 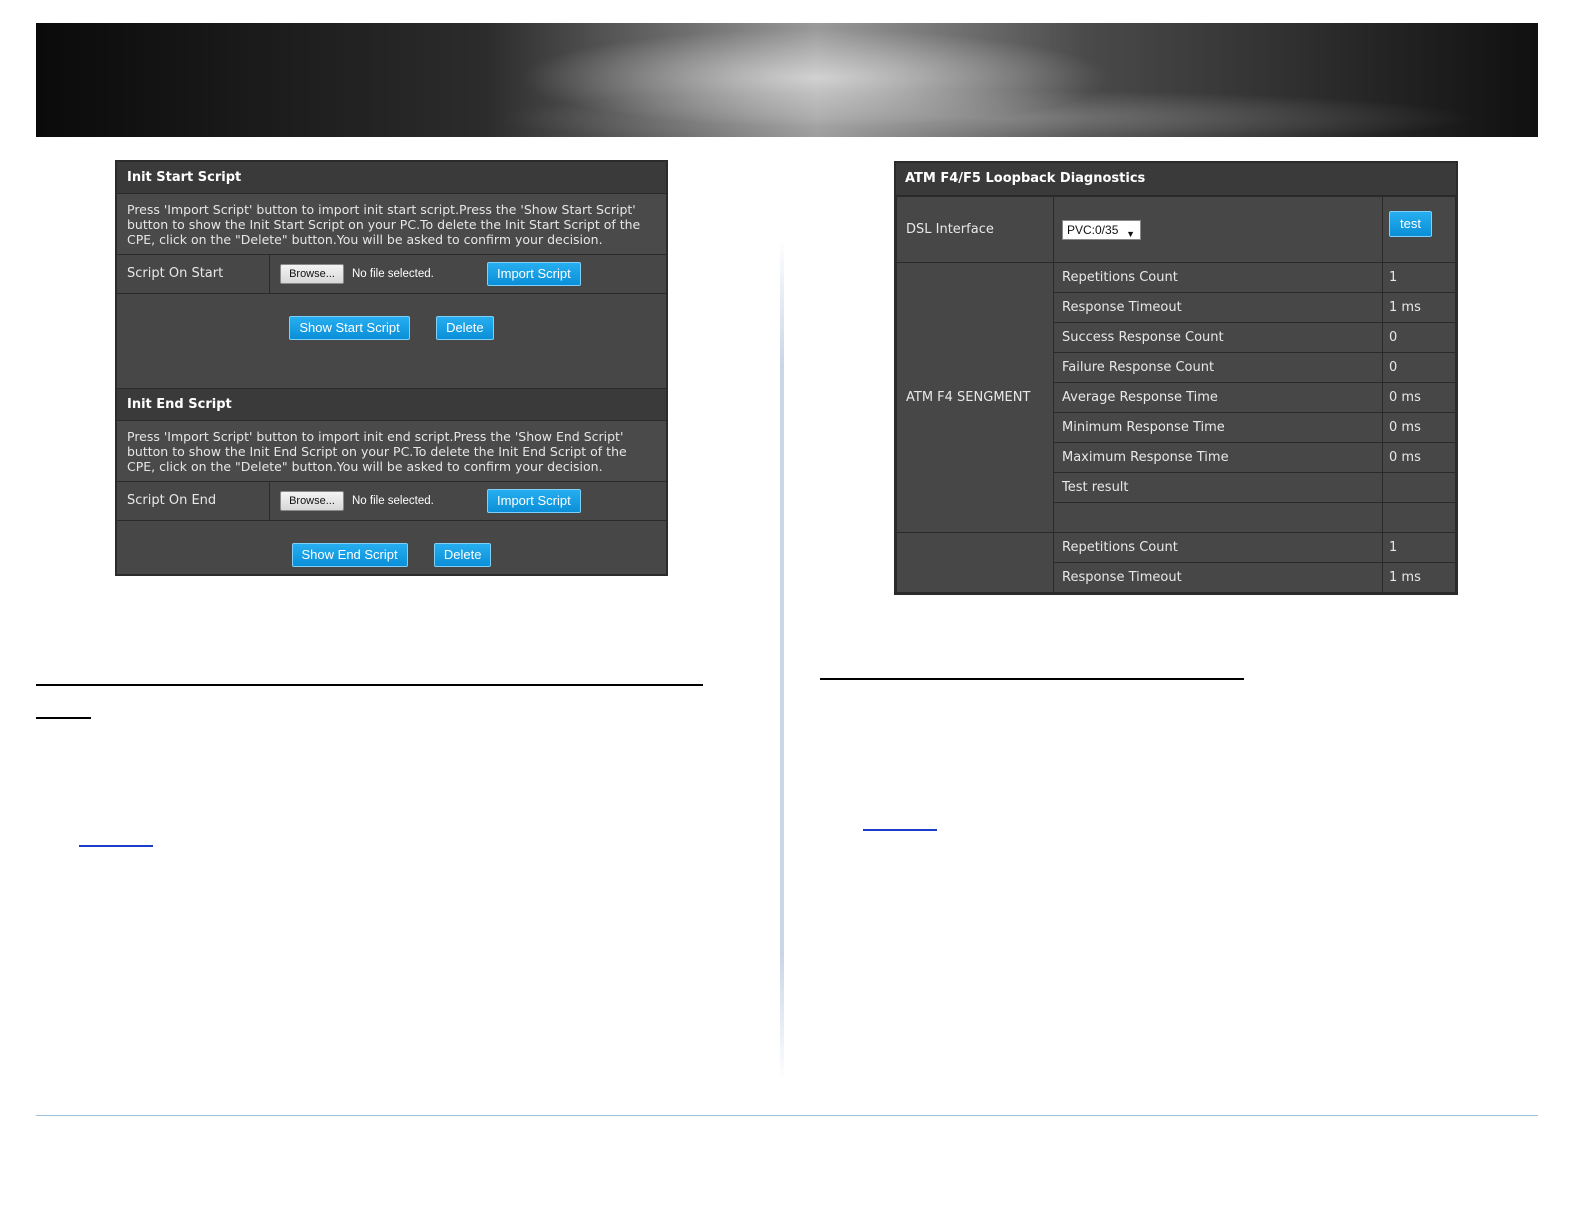 What do you see at coordinates (349, 555) in the screenshot?
I see `show-end-script-button: Show End Script` at bounding box center [349, 555].